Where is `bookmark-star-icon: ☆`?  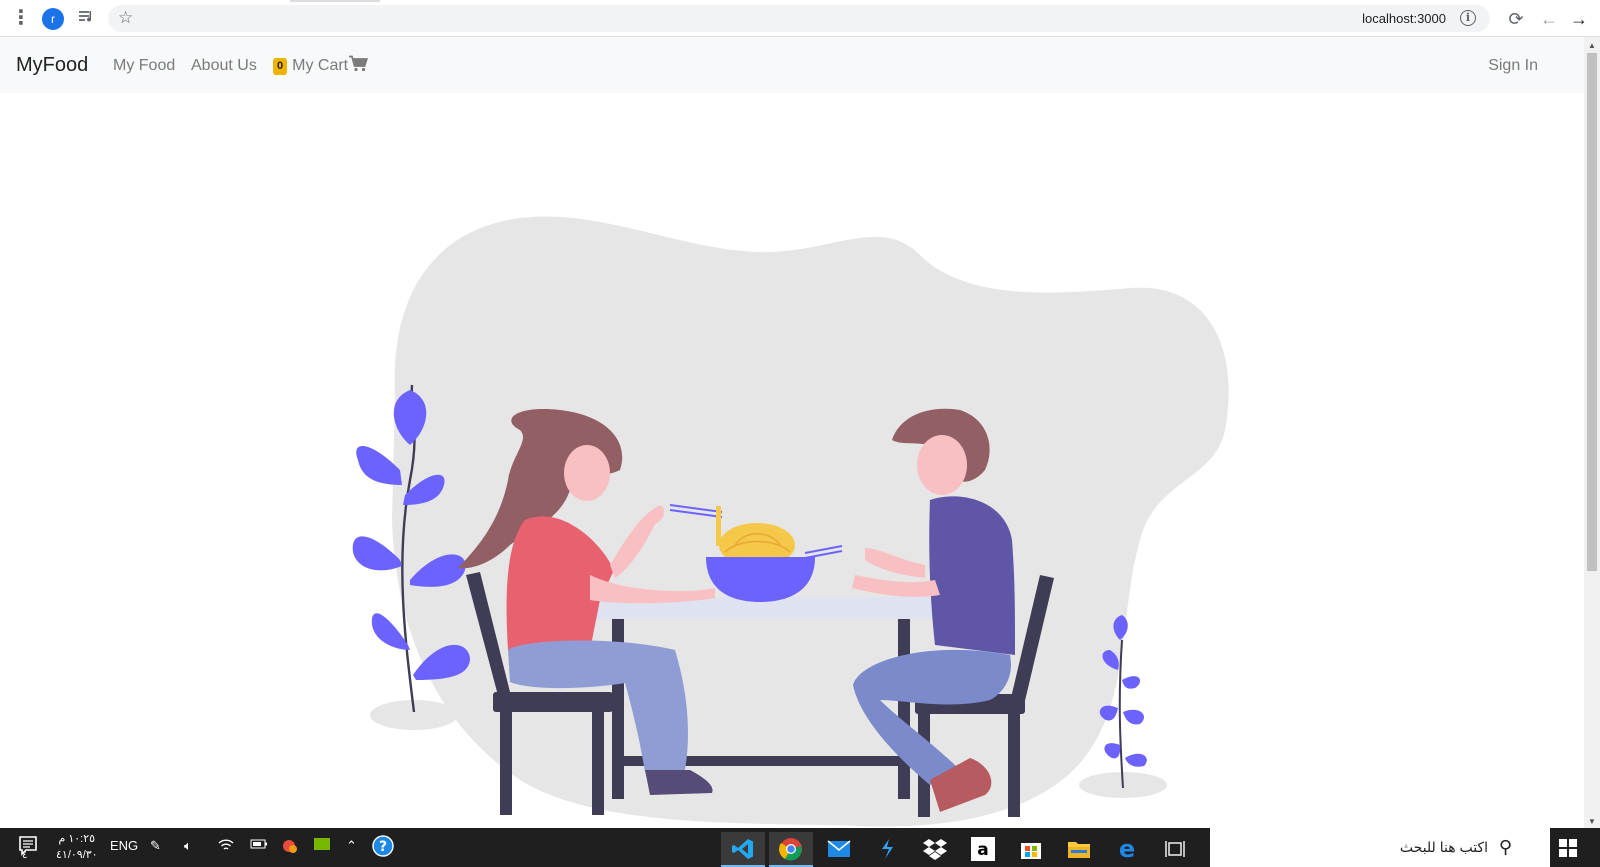
bookmark-star-icon: ☆ is located at coordinates (125, 18).